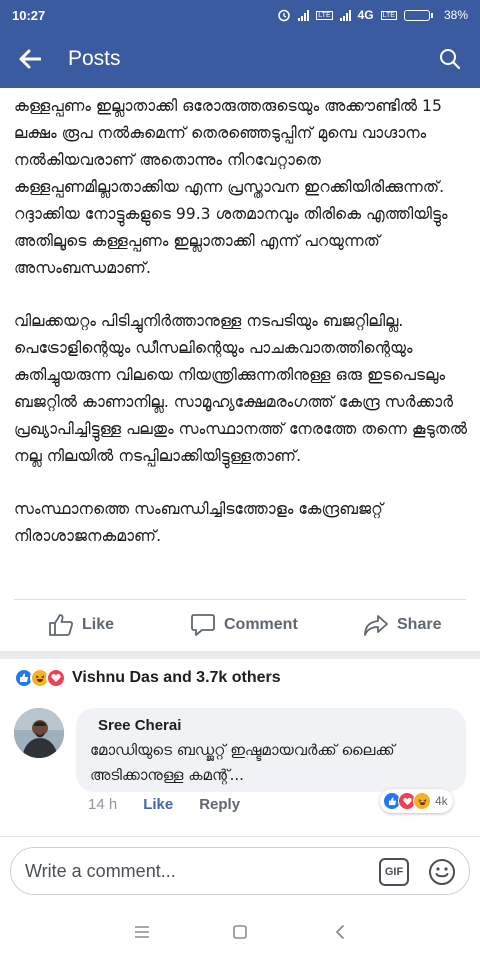 The width and height of the screenshot is (480, 960). What do you see at coordinates (240, 599) in the screenshot?
I see `divider` at bounding box center [240, 599].